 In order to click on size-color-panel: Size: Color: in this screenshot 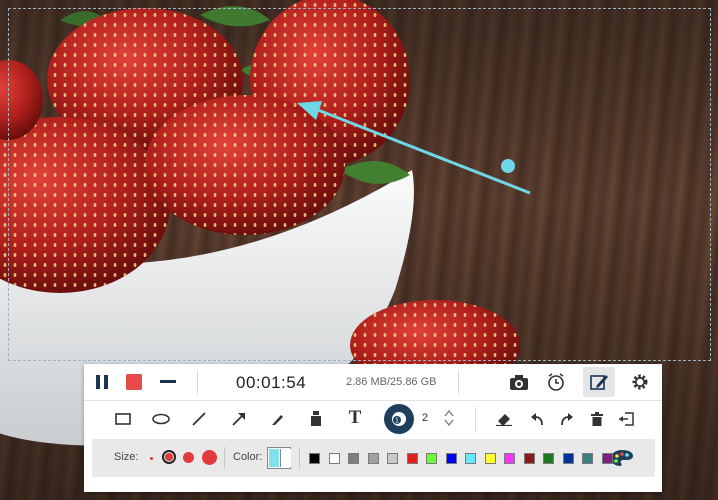, I will do `click(373, 458)`.